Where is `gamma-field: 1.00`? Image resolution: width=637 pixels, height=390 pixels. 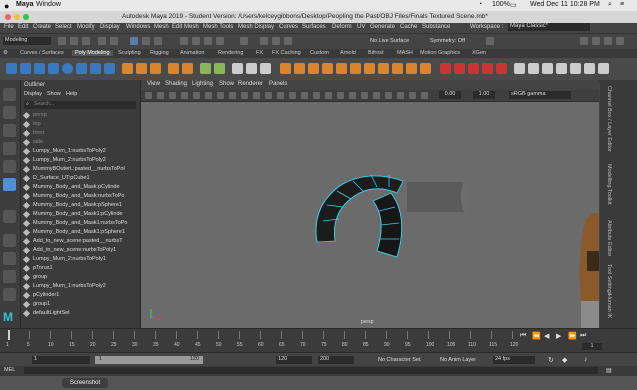
gamma-field: 1.00 is located at coordinates (484, 95).